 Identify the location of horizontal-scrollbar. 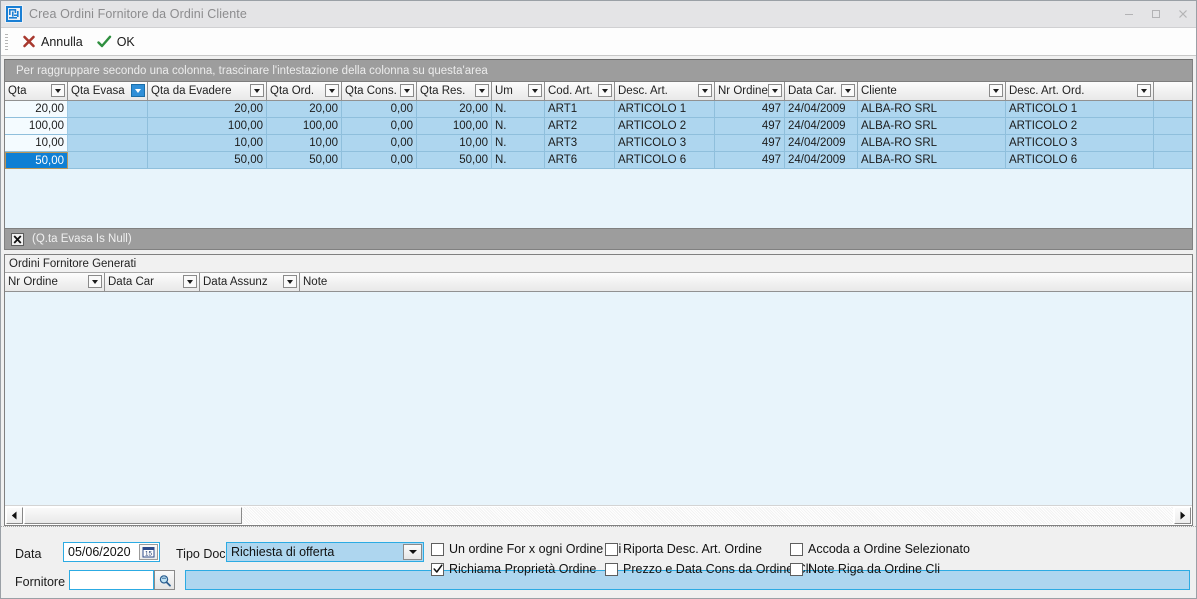
(598, 515).